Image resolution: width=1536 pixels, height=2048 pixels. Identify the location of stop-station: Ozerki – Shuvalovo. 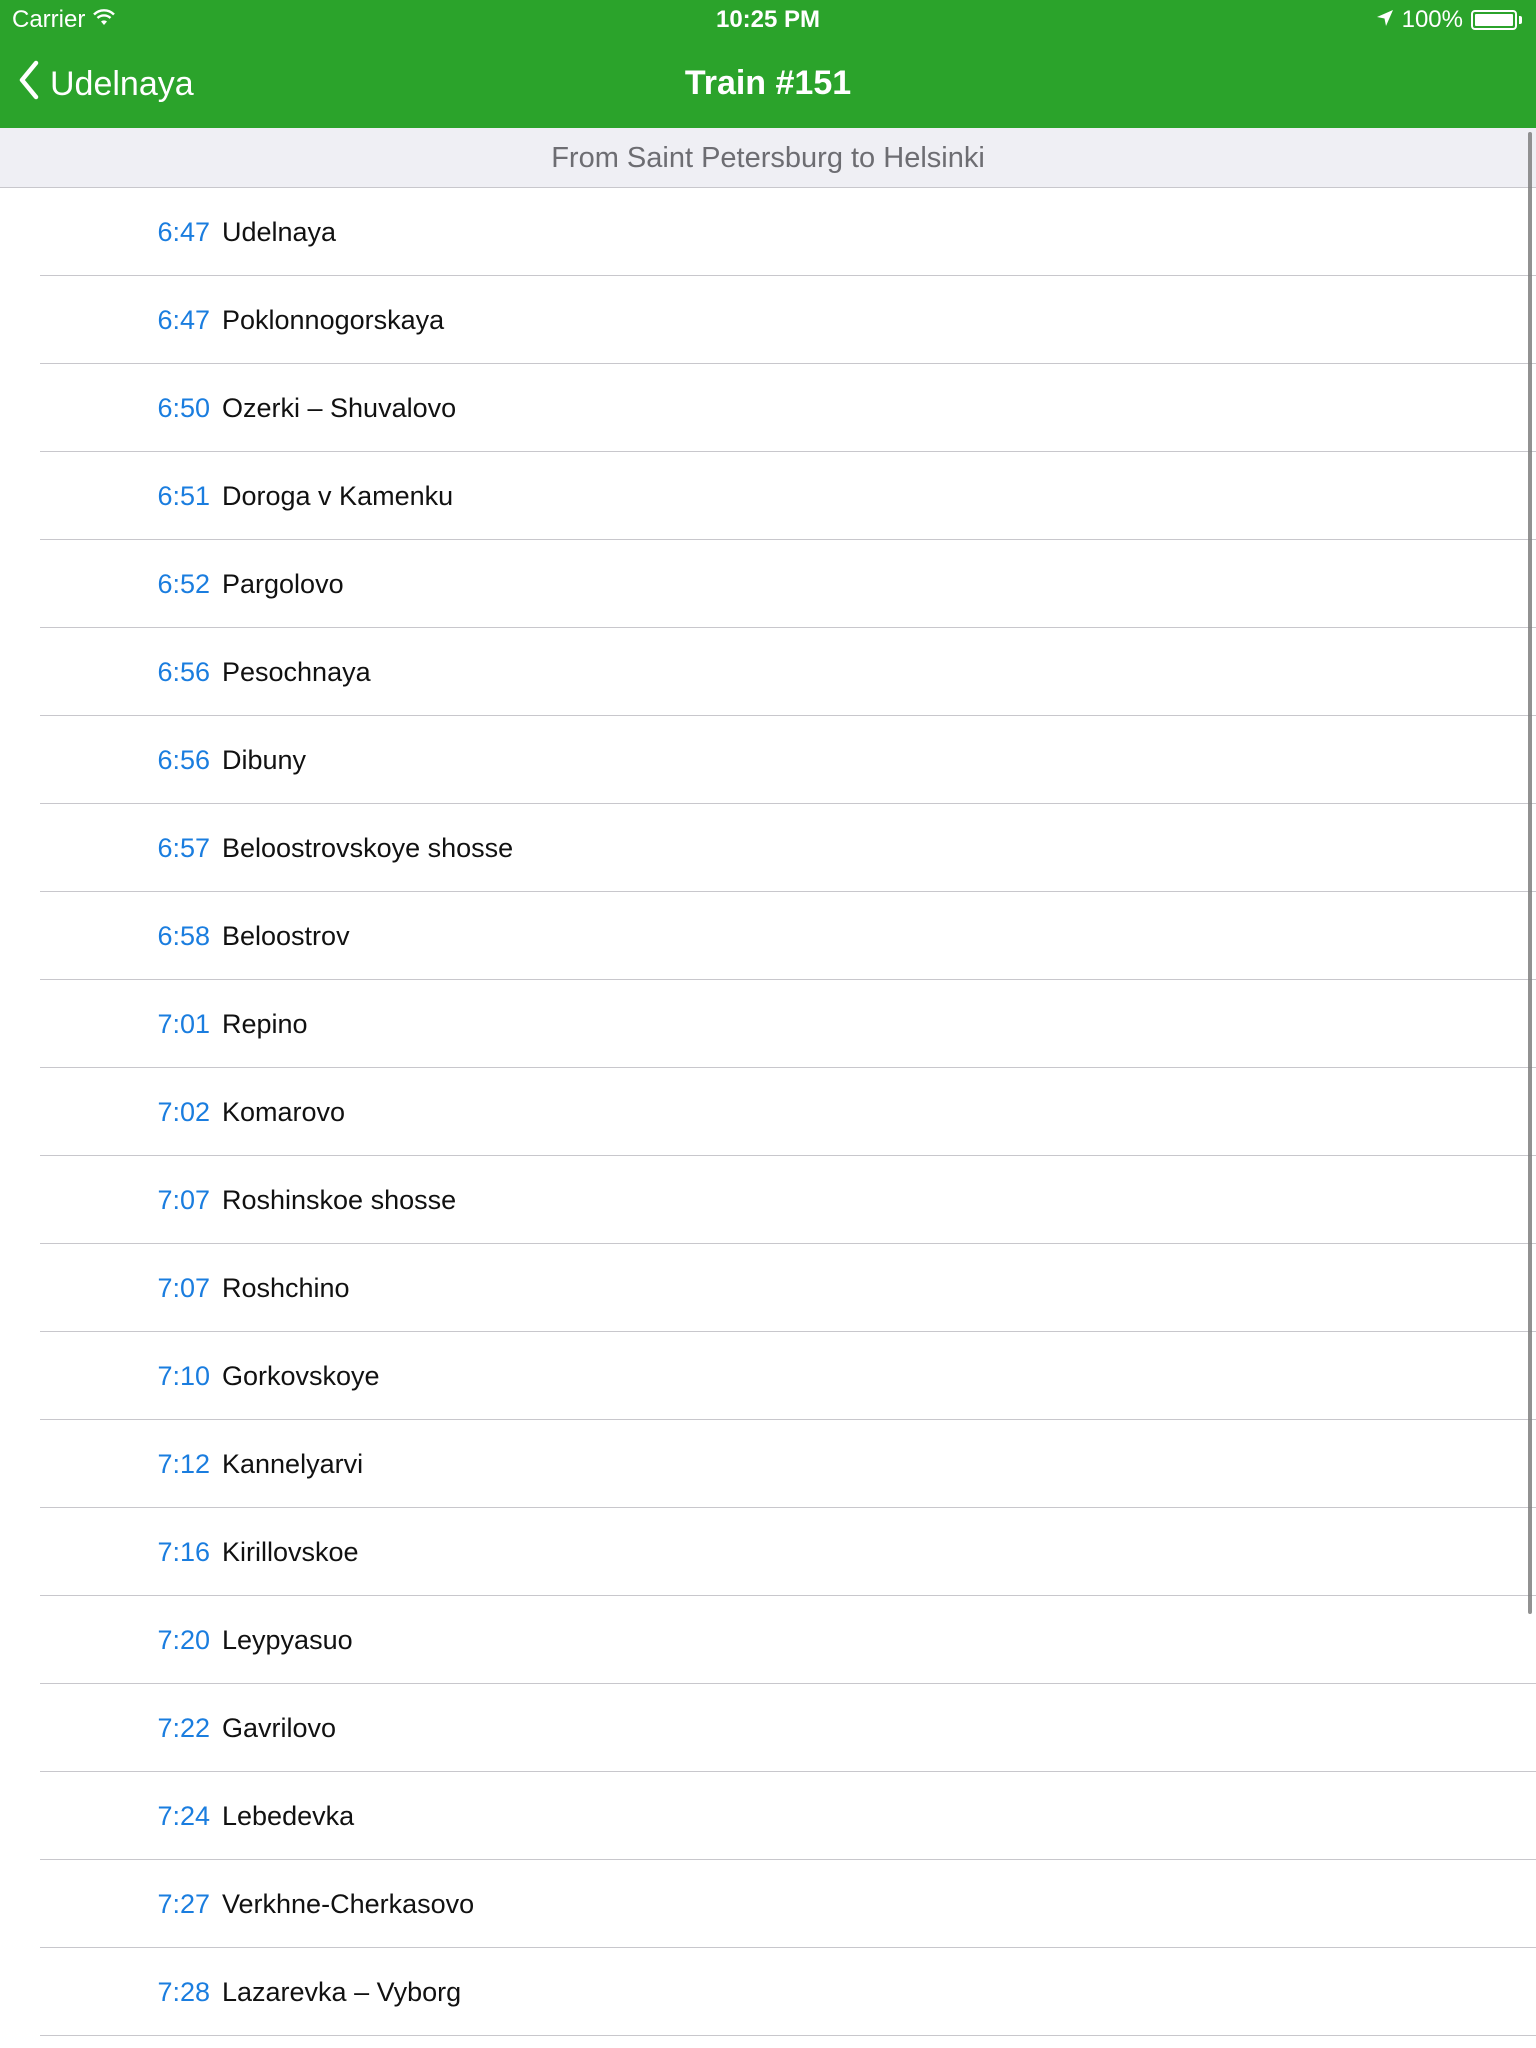
(339, 407).